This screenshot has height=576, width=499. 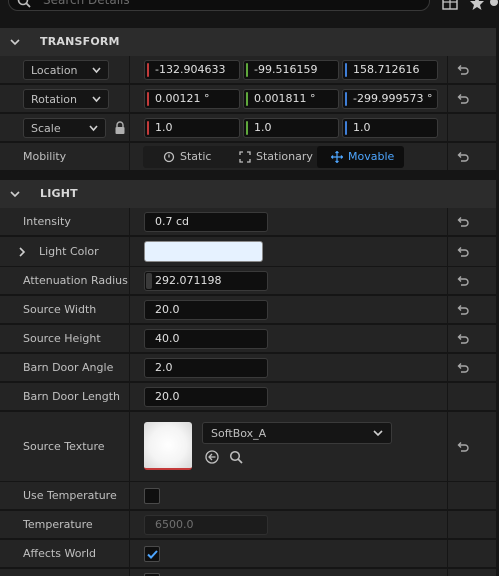 I want to click on asset-name: SoftBox_A, so click(x=239, y=433).